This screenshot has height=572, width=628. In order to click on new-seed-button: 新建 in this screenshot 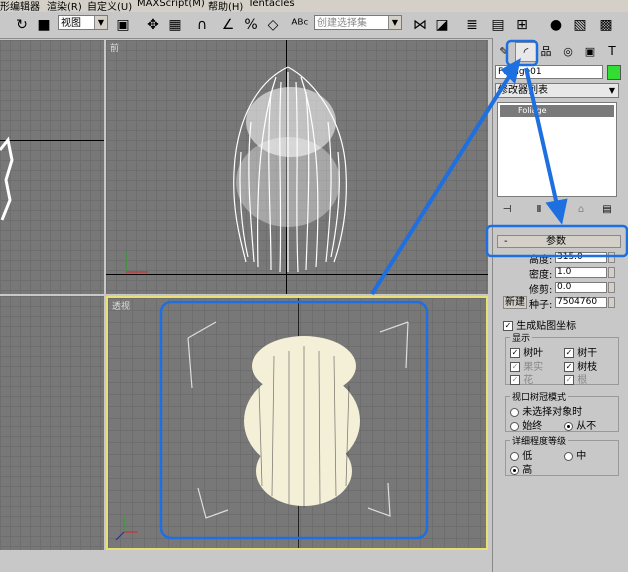, I will do `click(515, 302)`.